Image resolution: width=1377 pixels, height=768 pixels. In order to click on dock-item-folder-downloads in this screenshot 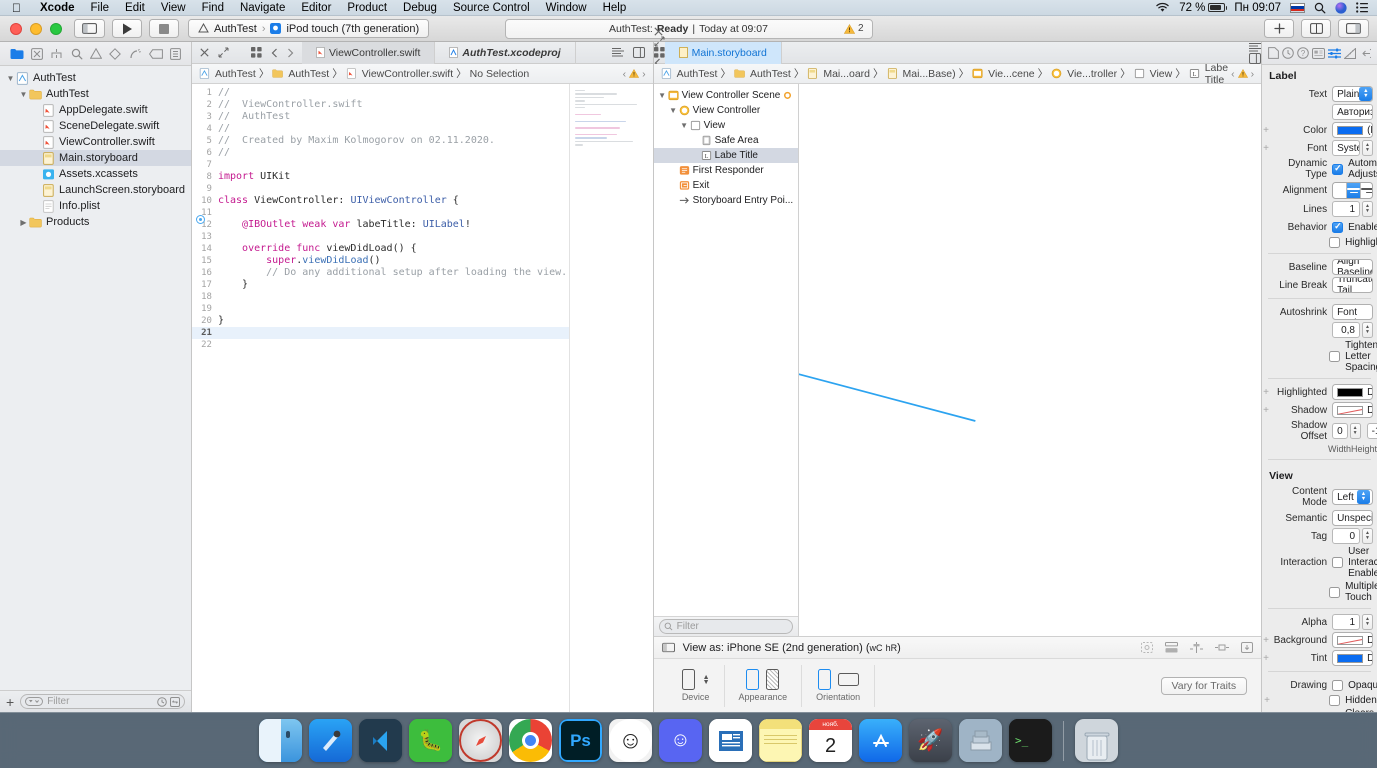, I will do `click(980, 740)`.